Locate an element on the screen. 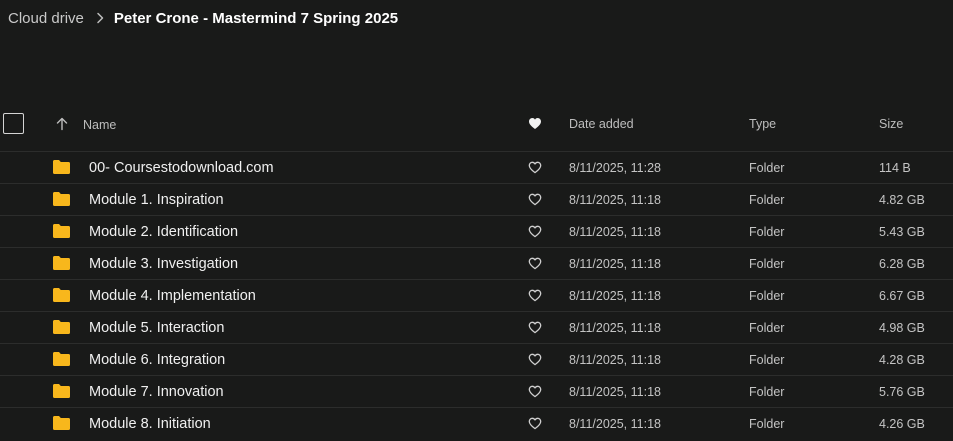  file-name: 00- Coursestodownload.com is located at coordinates (181, 168).